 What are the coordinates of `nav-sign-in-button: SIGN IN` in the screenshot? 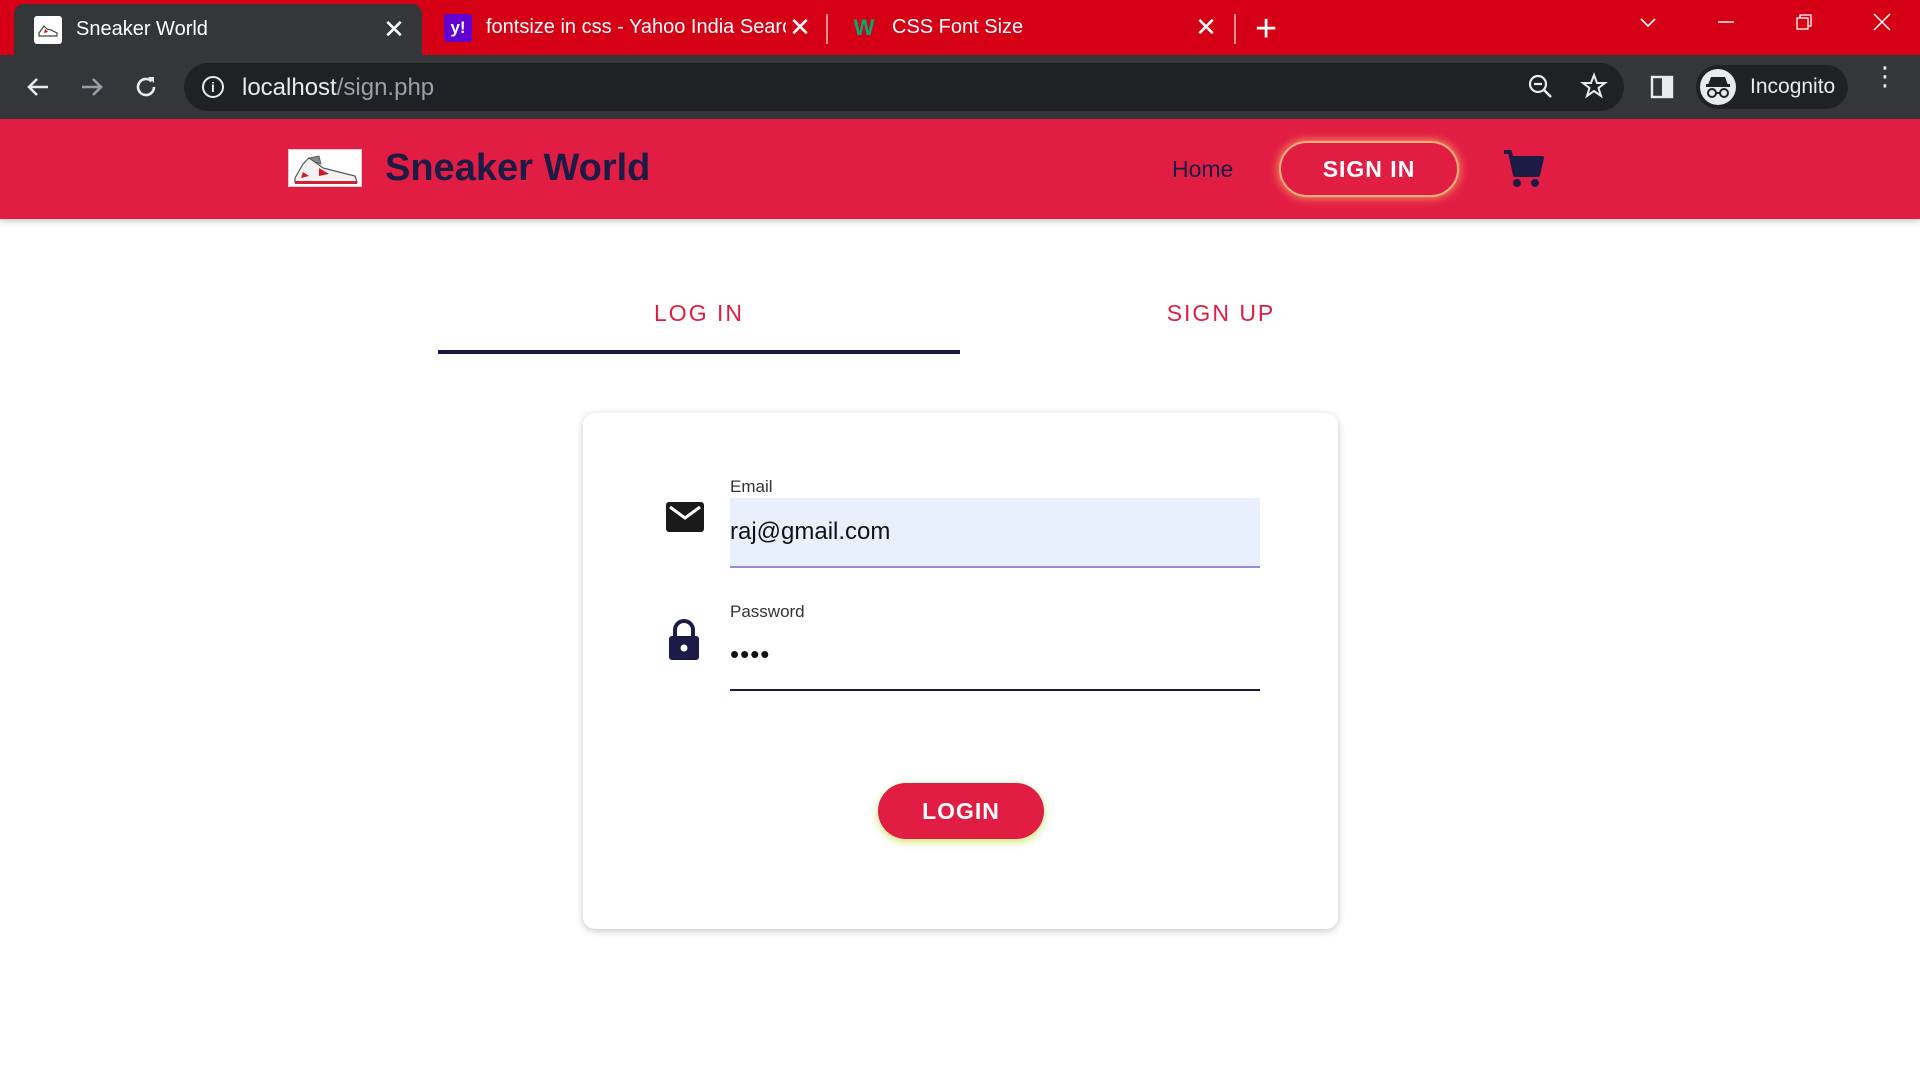 It's located at (1369, 169).